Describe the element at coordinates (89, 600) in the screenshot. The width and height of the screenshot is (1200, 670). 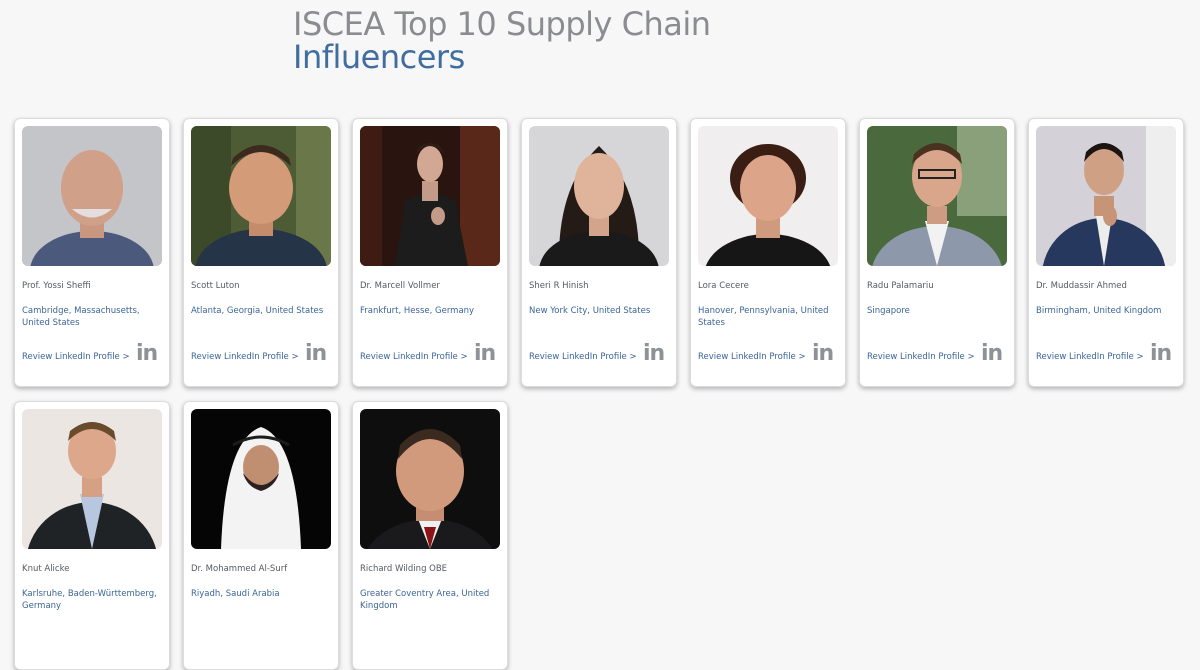
I see `influencer-location: Karlsruhe, Baden-Württemberg, Germany` at that location.